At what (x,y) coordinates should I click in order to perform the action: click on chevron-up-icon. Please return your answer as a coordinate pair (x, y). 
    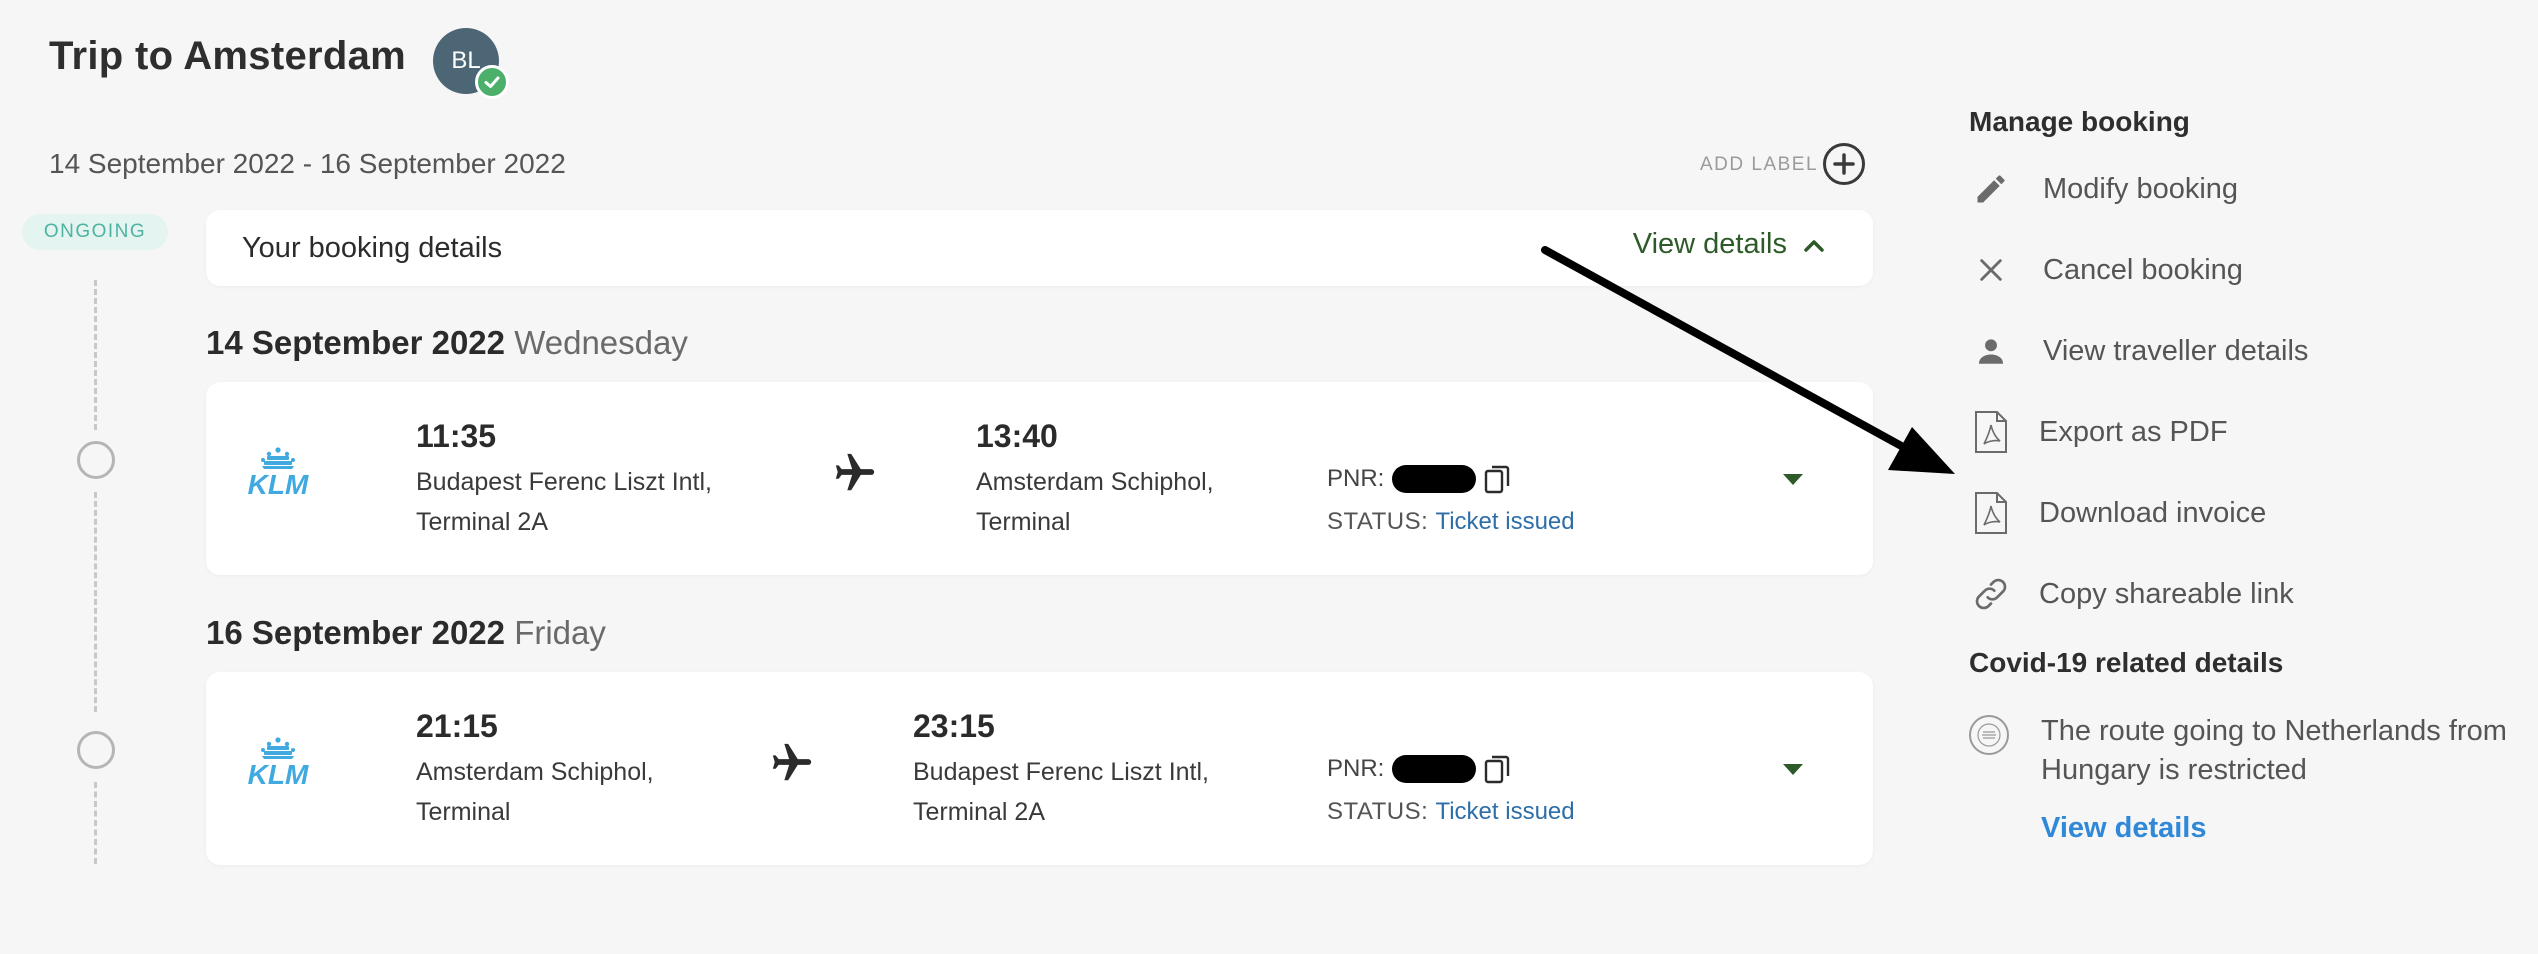
    Looking at the image, I should click on (1814, 244).